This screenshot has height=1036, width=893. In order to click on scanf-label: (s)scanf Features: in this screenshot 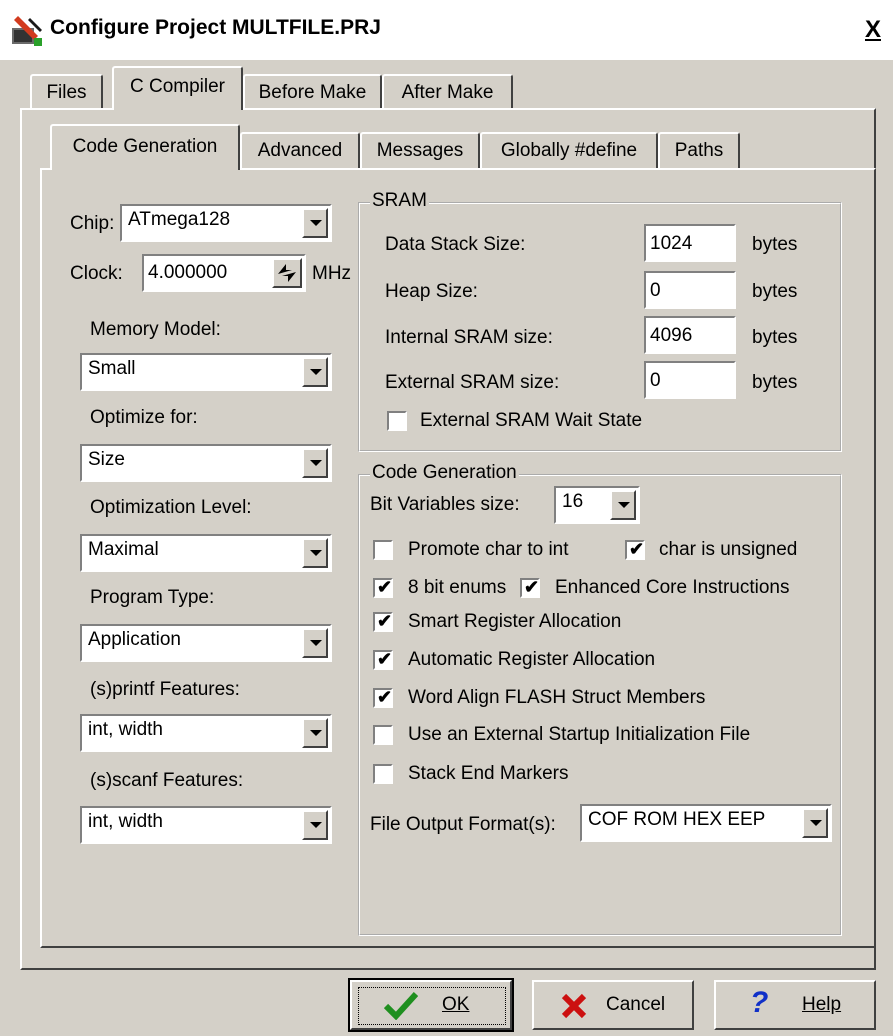, I will do `click(167, 780)`.